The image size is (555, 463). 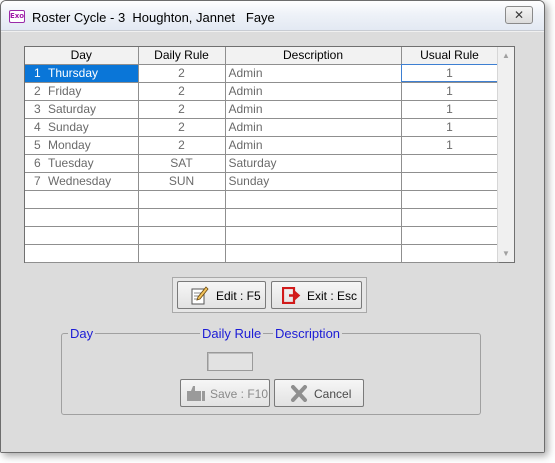 I want to click on day-name: Wednesday, so click(x=80, y=181).